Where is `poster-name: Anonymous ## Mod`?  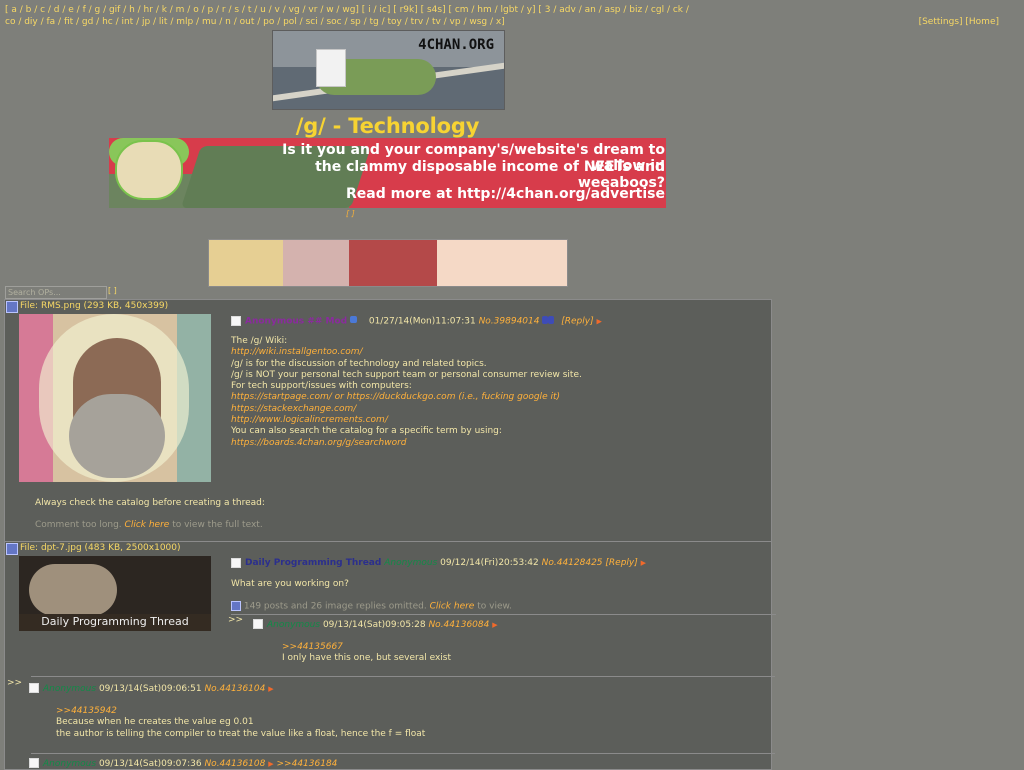 poster-name: Anonymous ## Mod is located at coordinates (296, 321).